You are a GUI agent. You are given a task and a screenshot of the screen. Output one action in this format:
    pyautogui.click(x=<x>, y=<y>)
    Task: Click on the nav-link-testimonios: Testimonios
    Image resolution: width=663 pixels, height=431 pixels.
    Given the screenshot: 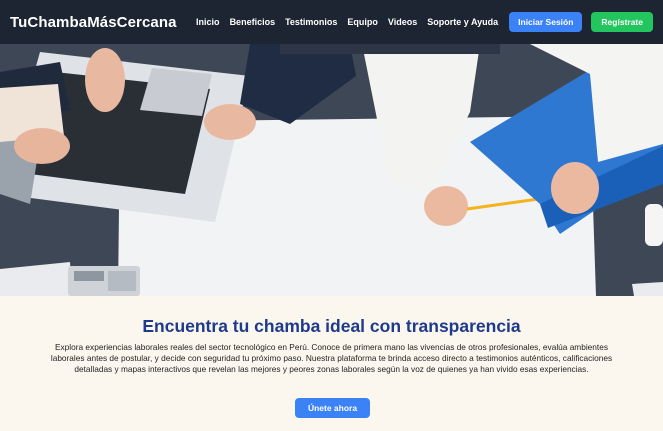 What is the action you would take?
    pyautogui.click(x=311, y=22)
    